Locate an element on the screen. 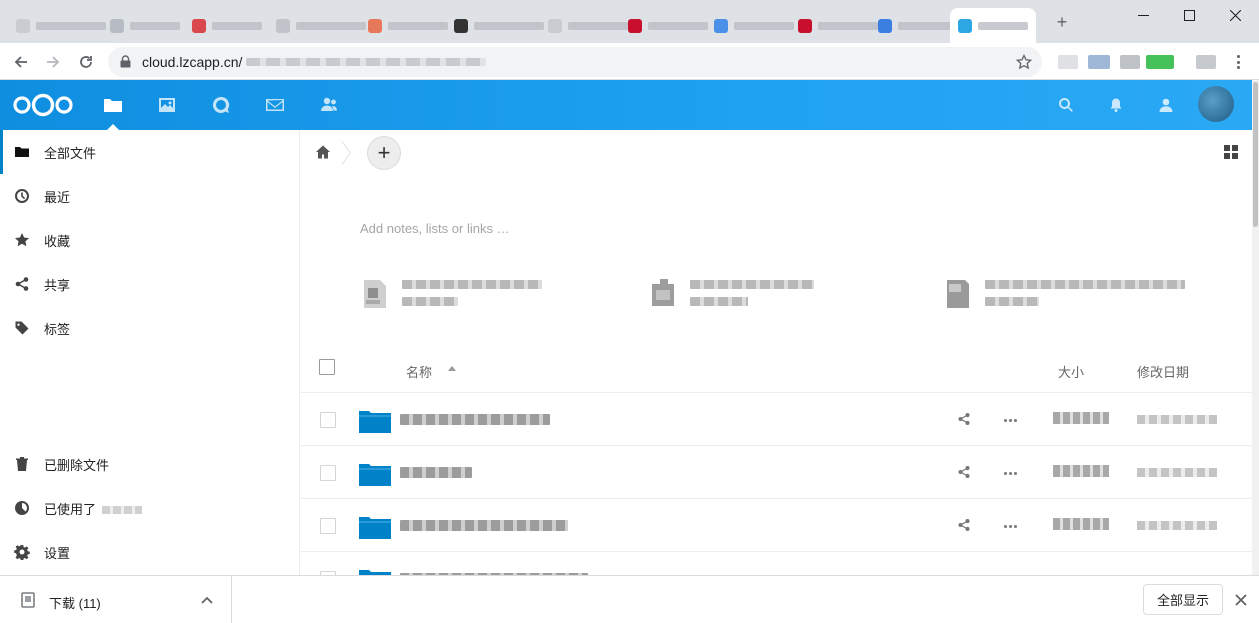 Image resolution: width=1259 pixels, height=623 pixels. nextcloud-logo is located at coordinates (43, 105).